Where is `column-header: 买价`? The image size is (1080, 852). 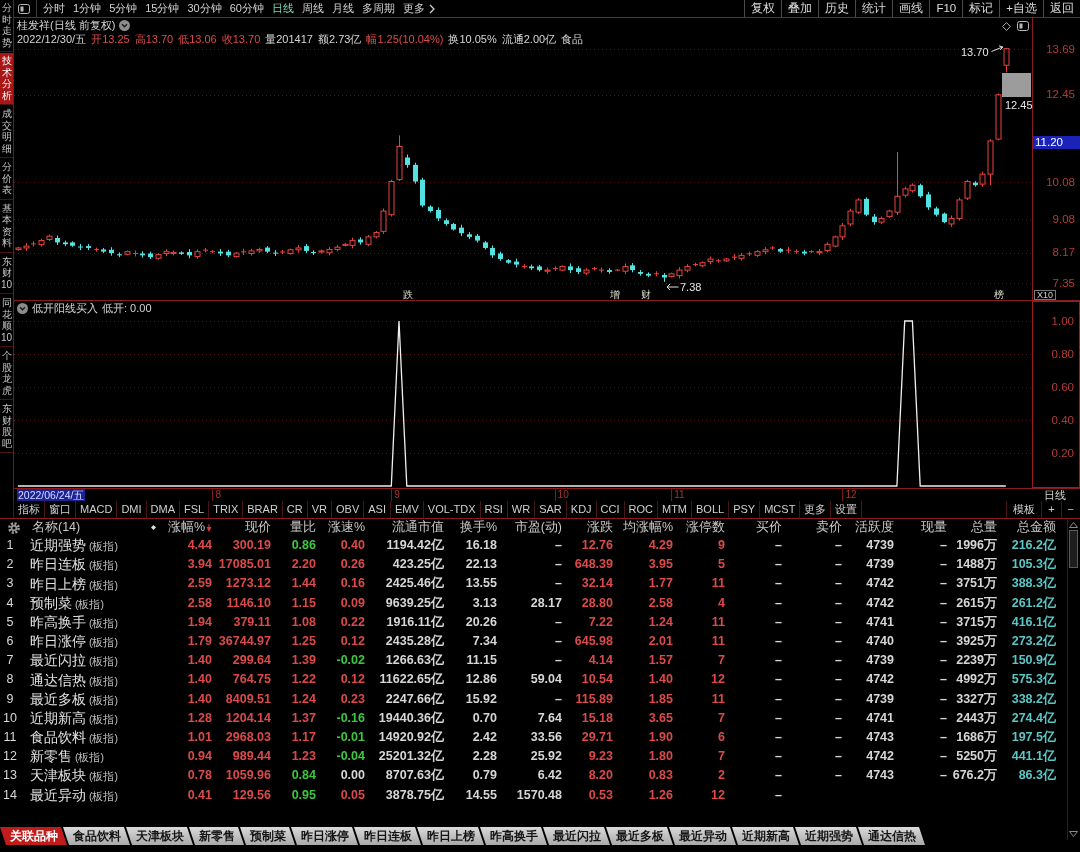
column-header: 买价 is located at coordinates (756, 527).